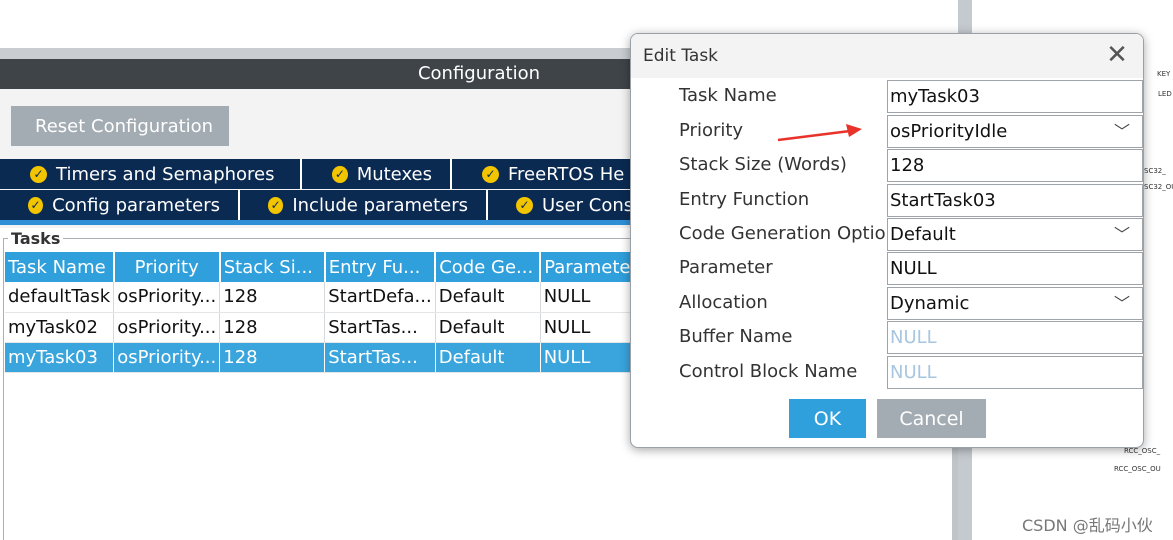  I want to click on tab-config-parameters: ✓ Config parameters, so click(120, 205).